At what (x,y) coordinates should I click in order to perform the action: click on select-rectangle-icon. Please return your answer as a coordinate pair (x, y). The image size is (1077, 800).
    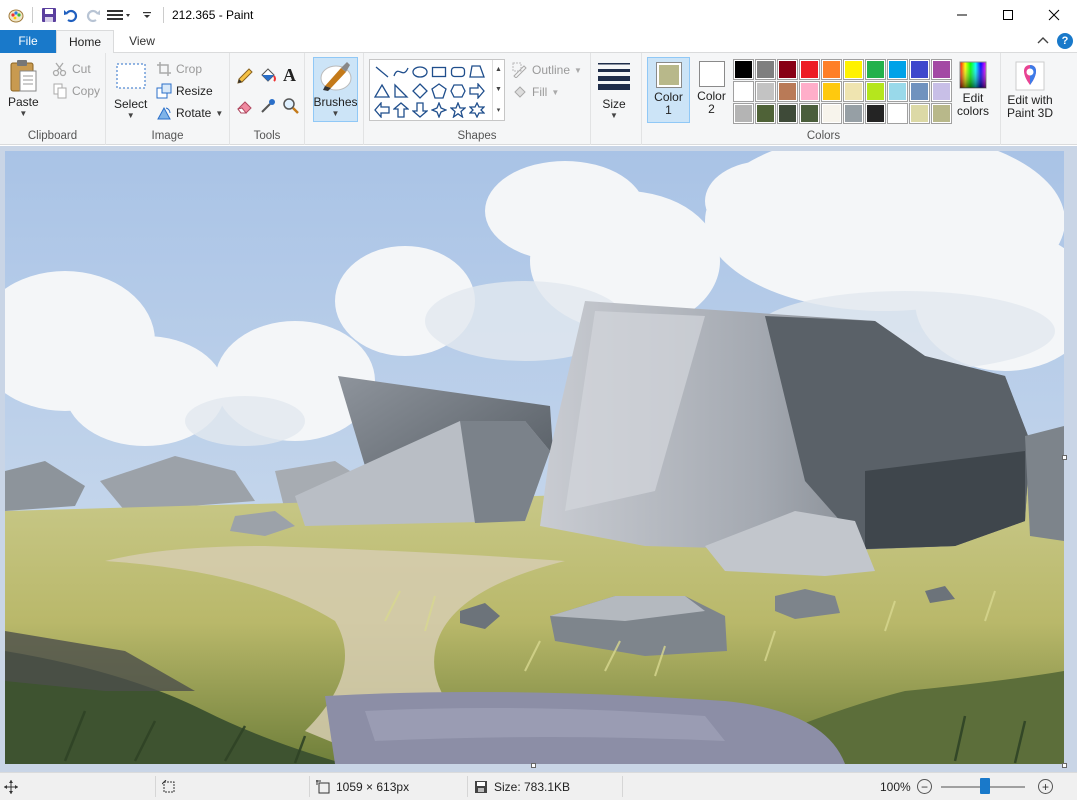
    Looking at the image, I should click on (131, 76).